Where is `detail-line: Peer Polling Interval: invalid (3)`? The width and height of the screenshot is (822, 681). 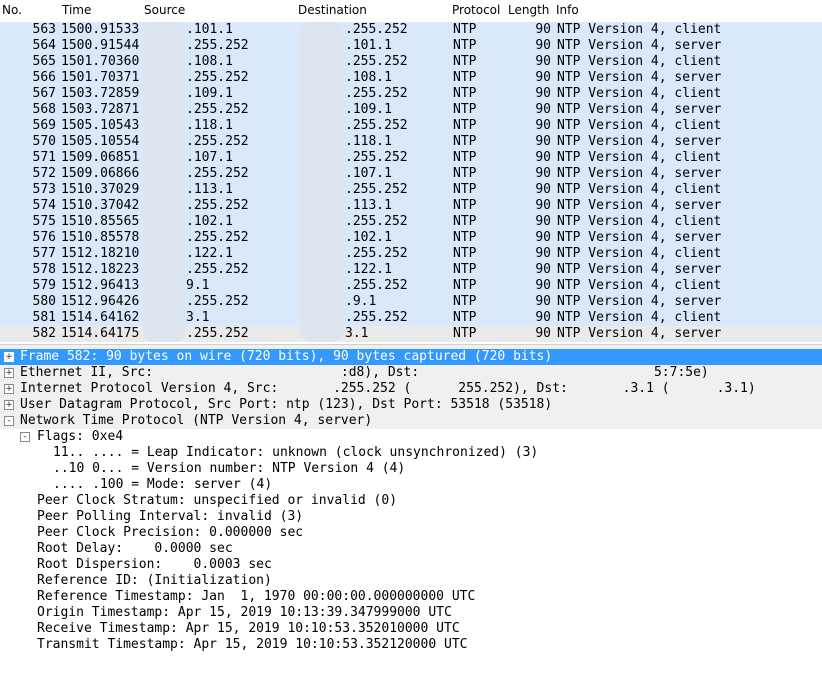
detail-line: Peer Polling Interval: invalid (3) is located at coordinates (411, 517).